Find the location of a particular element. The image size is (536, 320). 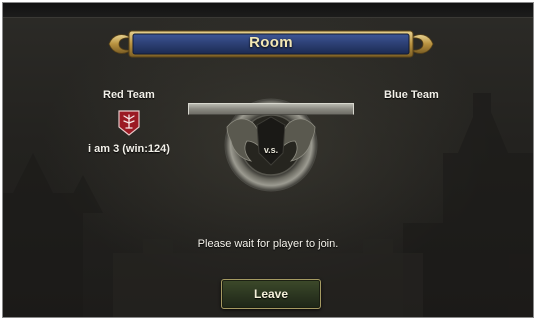

room-title: Room is located at coordinates (271, 42).